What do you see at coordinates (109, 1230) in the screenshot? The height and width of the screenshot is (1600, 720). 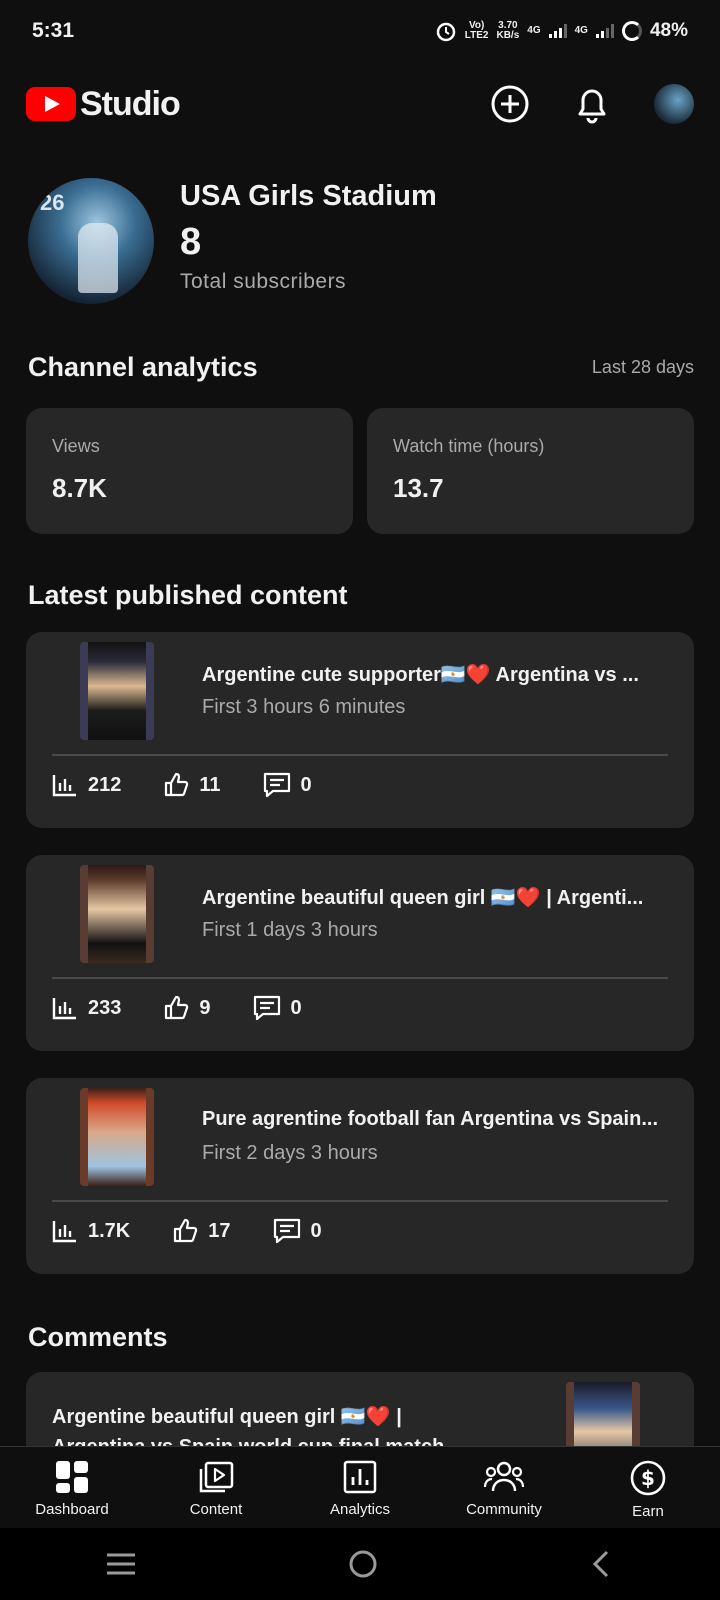 I see `views-count: 1.7K` at bounding box center [109, 1230].